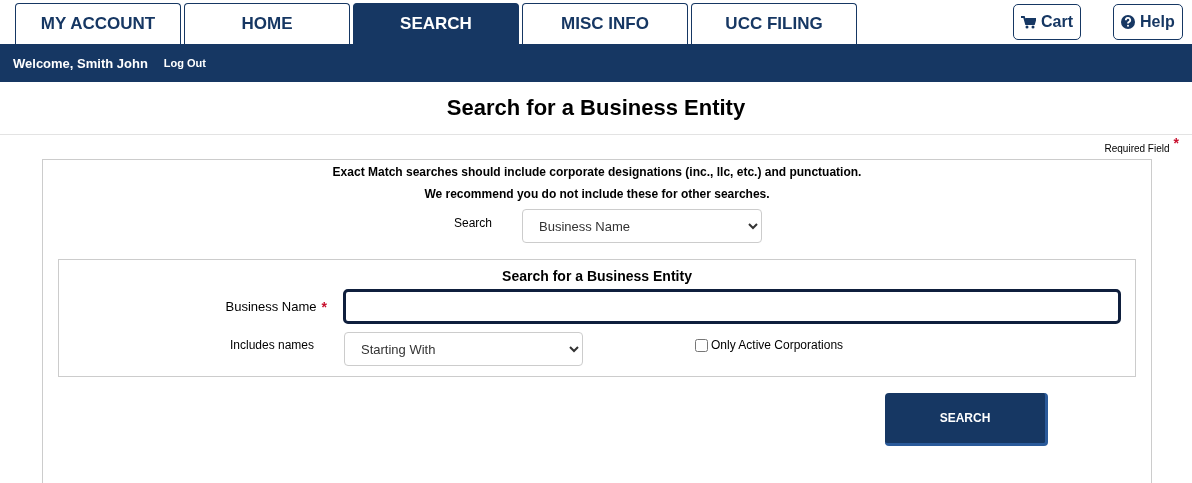  Describe the element at coordinates (605, 23) in the screenshot. I see `nav-tab: MISC INFO` at that location.